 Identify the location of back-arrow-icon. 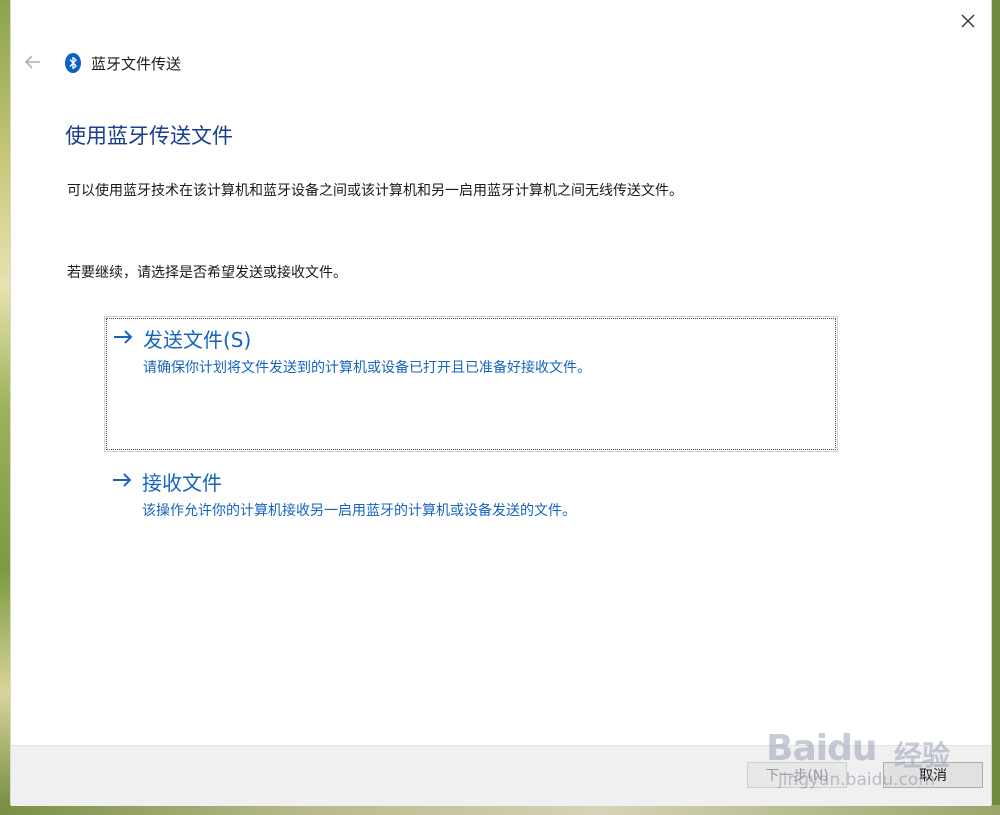
(32, 62).